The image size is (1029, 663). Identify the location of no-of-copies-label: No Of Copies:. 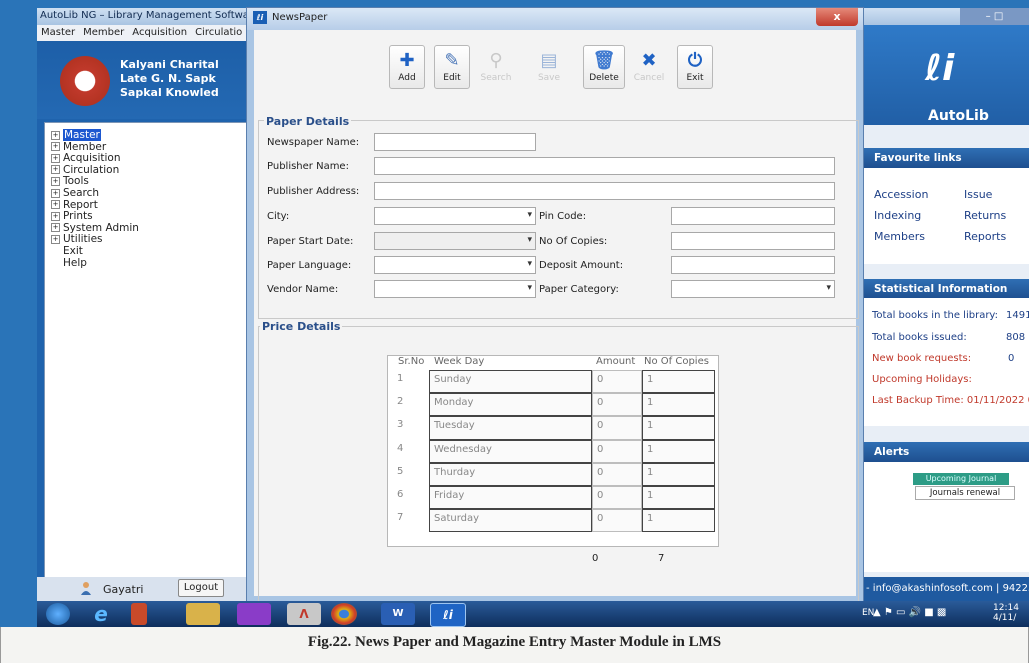
(573, 241).